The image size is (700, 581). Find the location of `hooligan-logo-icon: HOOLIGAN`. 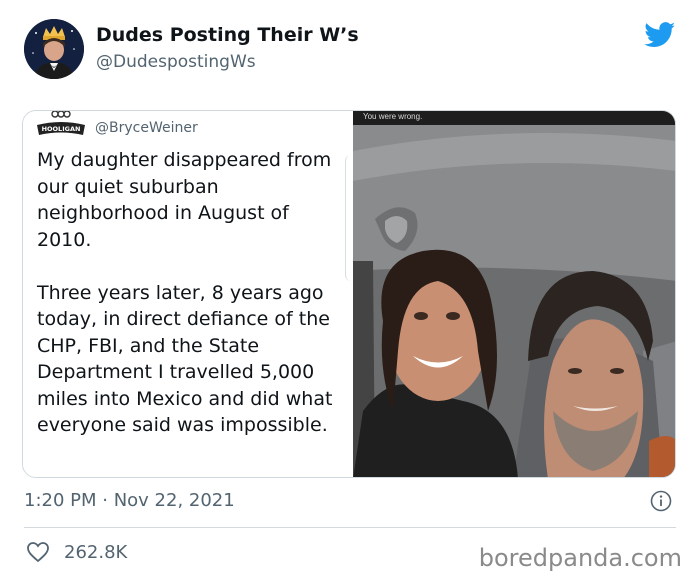

hooligan-logo-icon: HOOLIGAN is located at coordinates (61, 123).